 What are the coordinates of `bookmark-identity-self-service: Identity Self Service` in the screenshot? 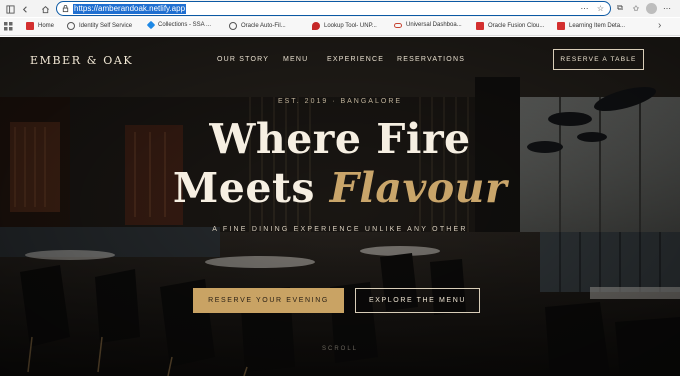 It's located at (99, 26).